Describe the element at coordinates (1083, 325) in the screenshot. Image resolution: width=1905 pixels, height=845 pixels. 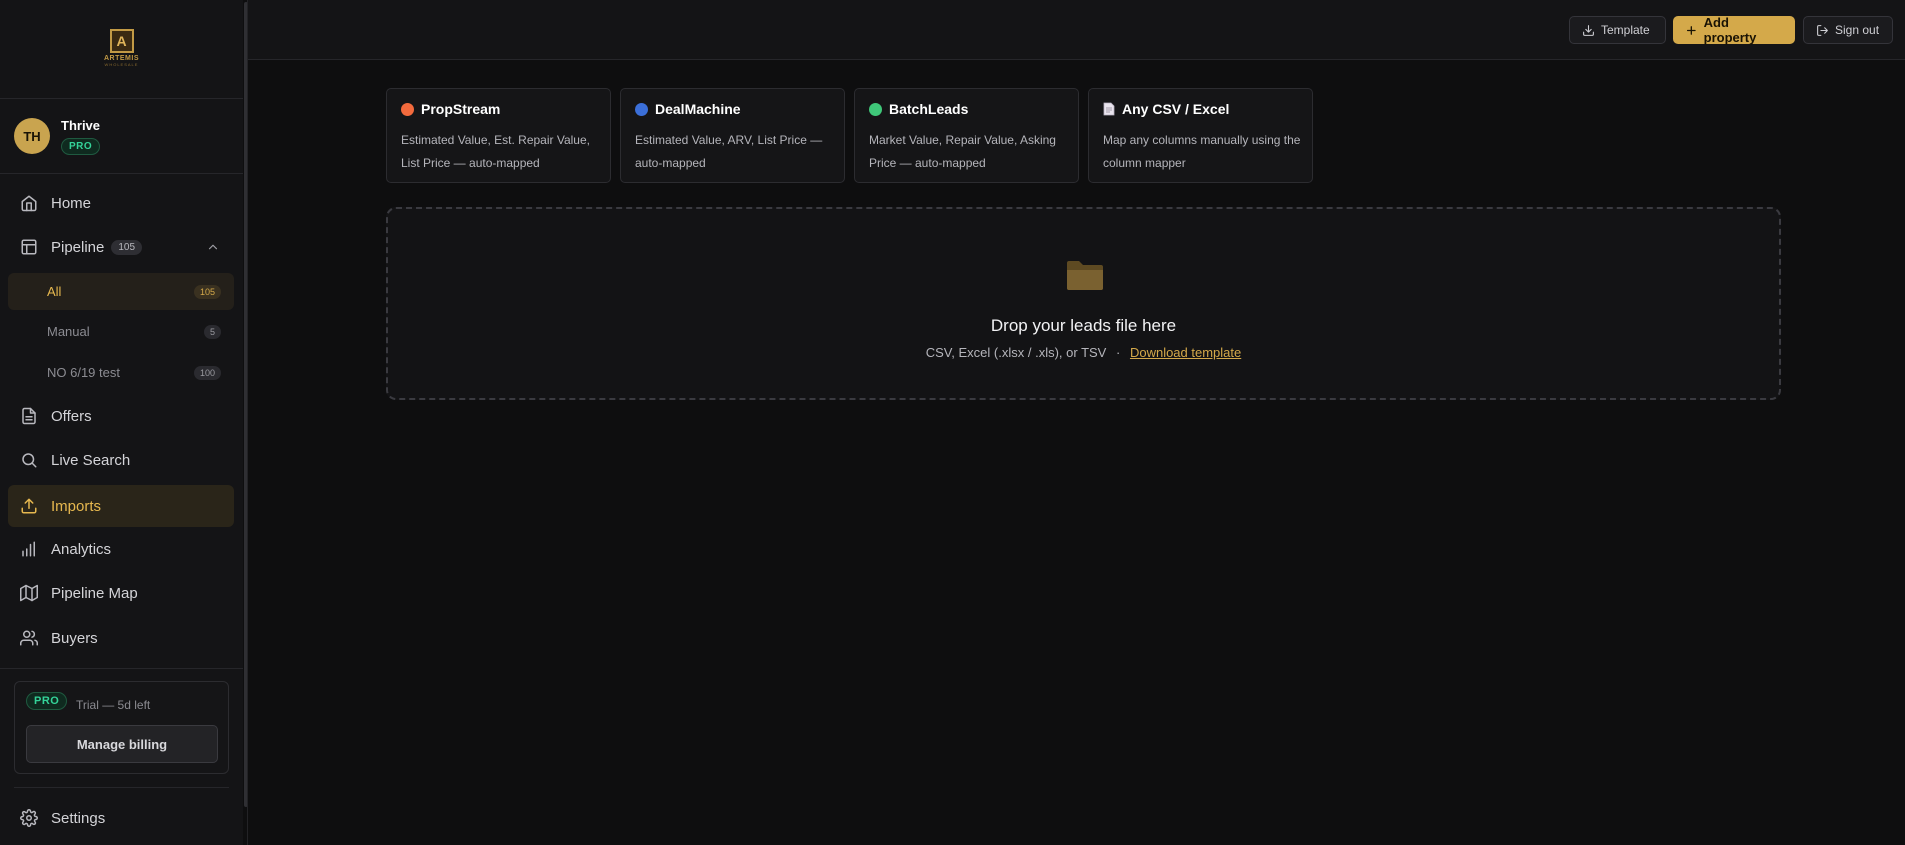
I see `drop-title: Drop your leads file here` at that location.